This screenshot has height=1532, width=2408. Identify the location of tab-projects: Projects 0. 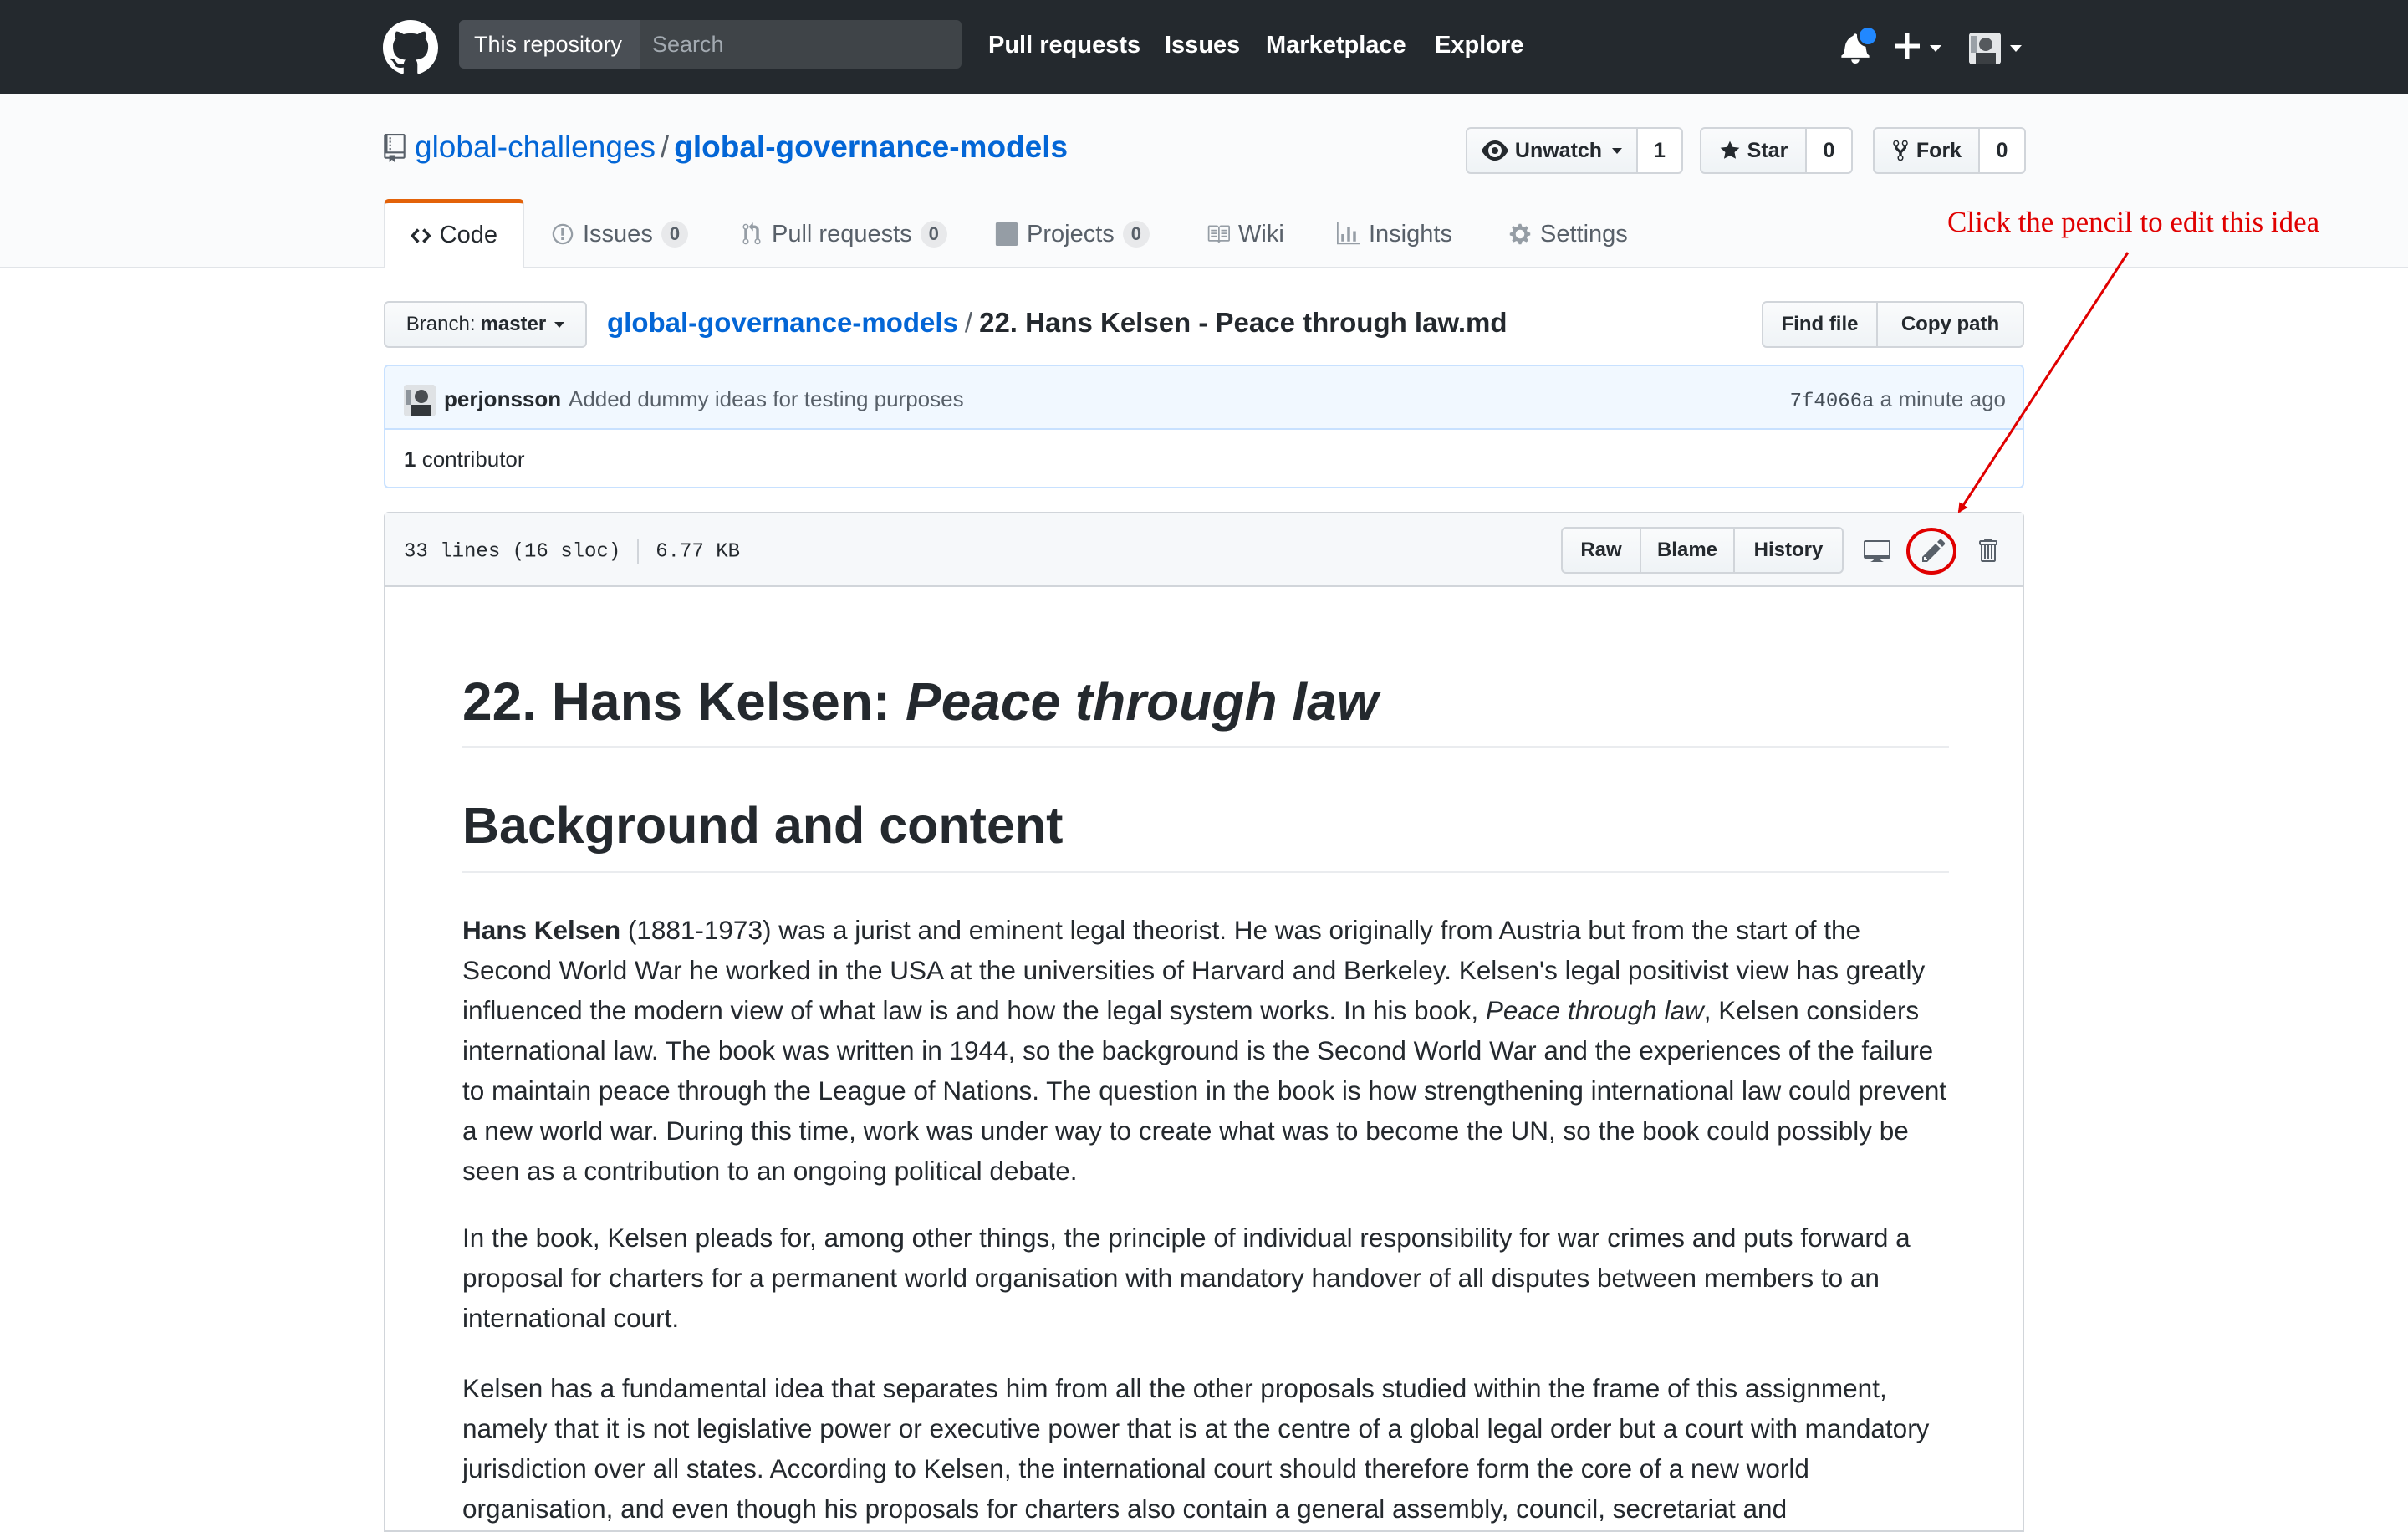
(1072, 234).